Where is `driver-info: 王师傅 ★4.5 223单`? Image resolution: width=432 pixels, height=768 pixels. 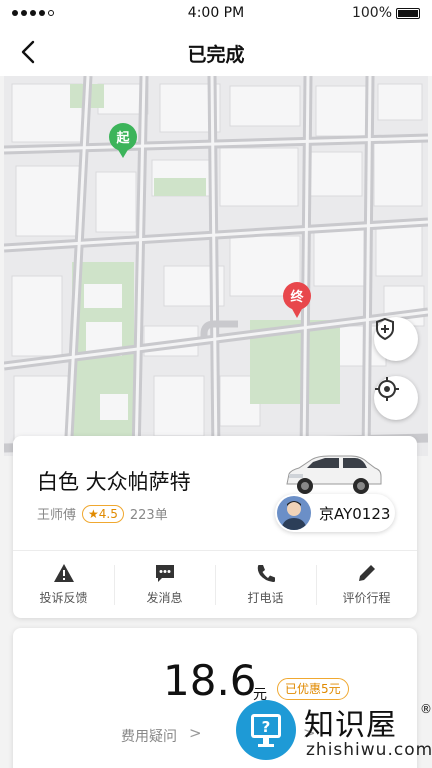 driver-info: 王师傅 ★4.5 223单 is located at coordinates (102, 513).